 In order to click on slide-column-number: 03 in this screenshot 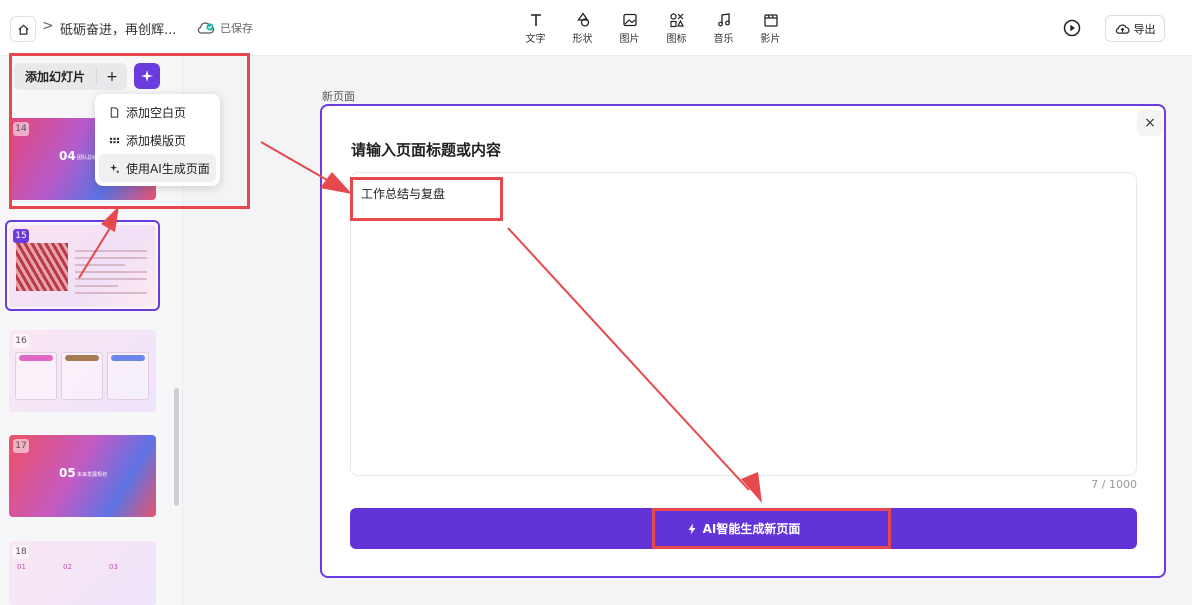, I will do `click(113, 567)`.